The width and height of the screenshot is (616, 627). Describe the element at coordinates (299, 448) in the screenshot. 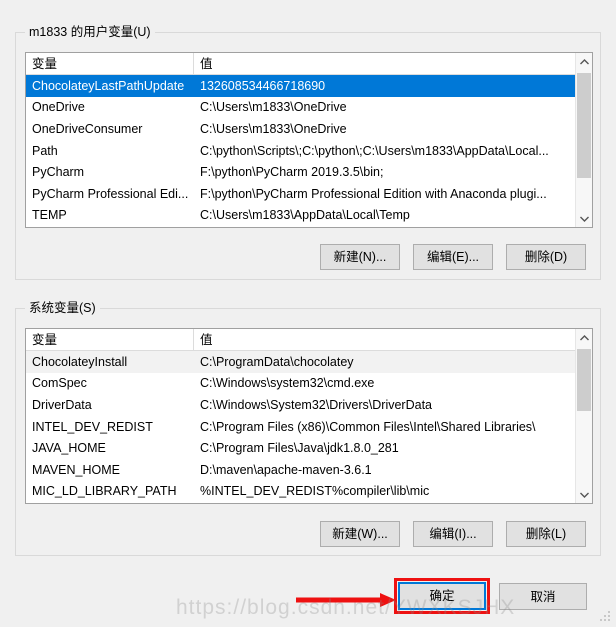

I see `variable-value-cell: C:\Program Files\Java\jdk1.8.0_281` at that location.